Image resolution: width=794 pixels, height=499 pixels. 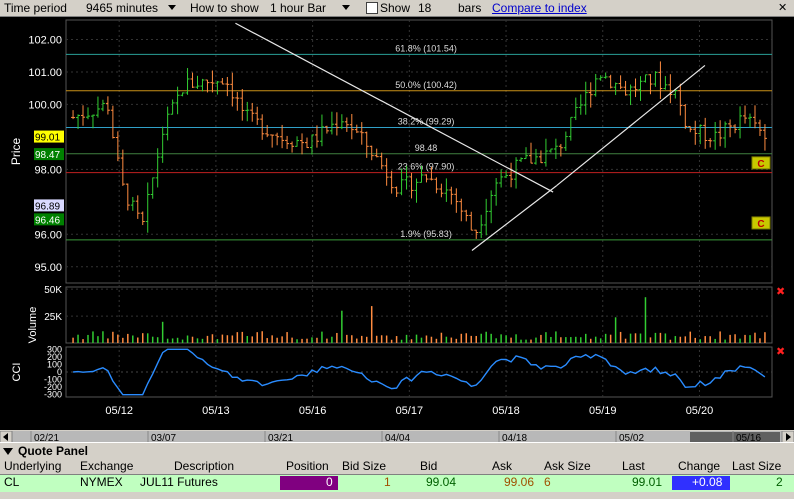 I want to click on col-bid-size: Bid Size, so click(x=364, y=466).